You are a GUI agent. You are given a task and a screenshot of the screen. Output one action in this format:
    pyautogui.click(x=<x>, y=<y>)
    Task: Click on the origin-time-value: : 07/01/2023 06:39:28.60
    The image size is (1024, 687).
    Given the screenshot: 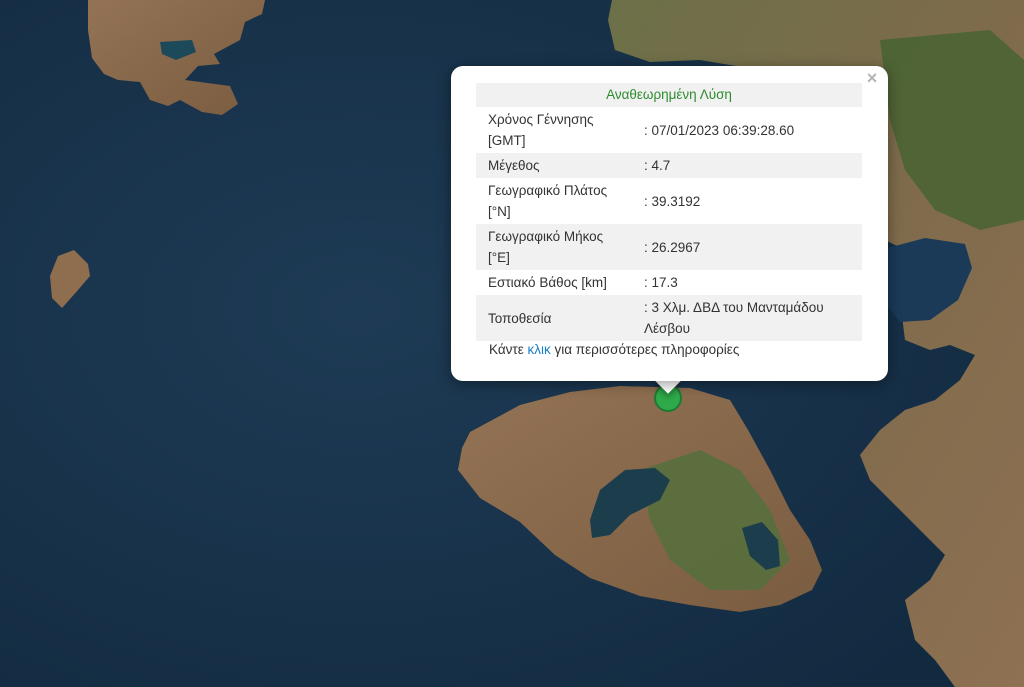 What is the action you would take?
    pyautogui.click(x=749, y=130)
    